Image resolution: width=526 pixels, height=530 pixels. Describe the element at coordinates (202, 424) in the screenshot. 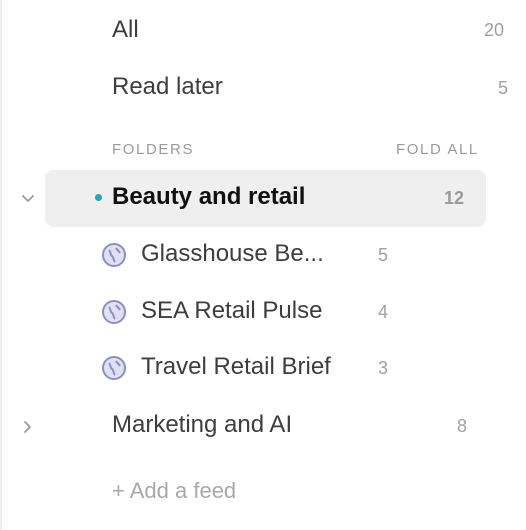

I see `folder-marketing-and-ai-label: Marketing and AI` at that location.